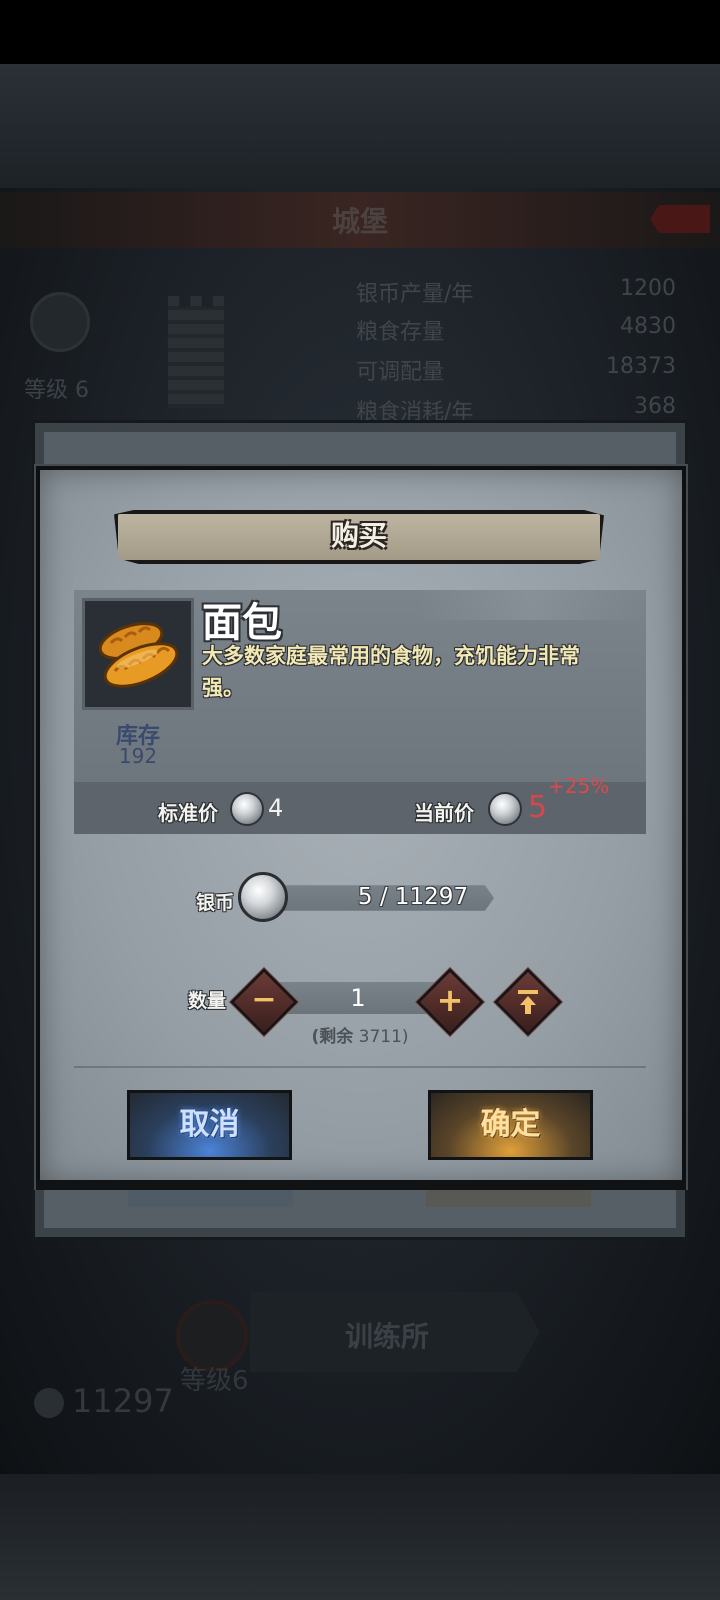  Describe the element at coordinates (405, 1037) in the screenshot. I see `remaining-suffix: )` at that location.